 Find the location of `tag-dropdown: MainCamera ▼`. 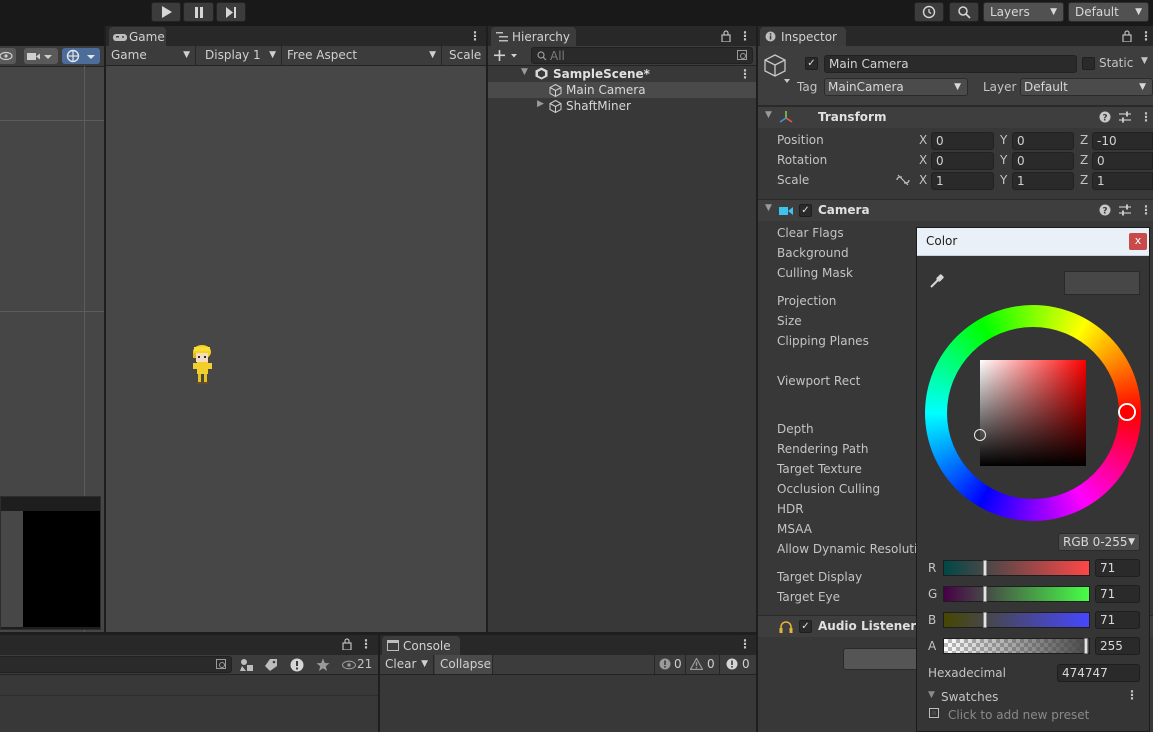

tag-dropdown: MainCamera ▼ is located at coordinates (896, 87).